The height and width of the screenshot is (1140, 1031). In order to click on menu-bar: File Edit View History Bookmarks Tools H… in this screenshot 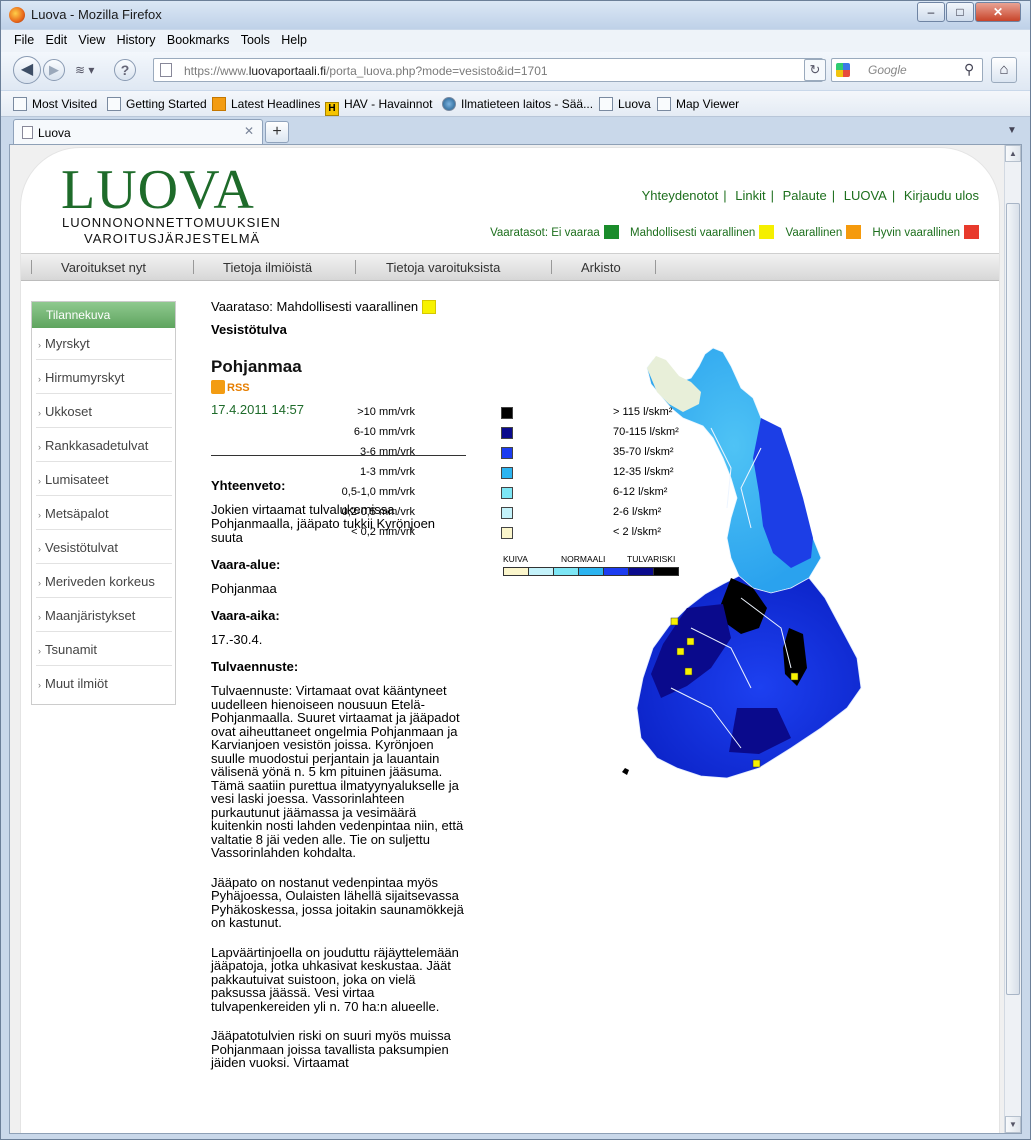, I will do `click(515, 41)`.